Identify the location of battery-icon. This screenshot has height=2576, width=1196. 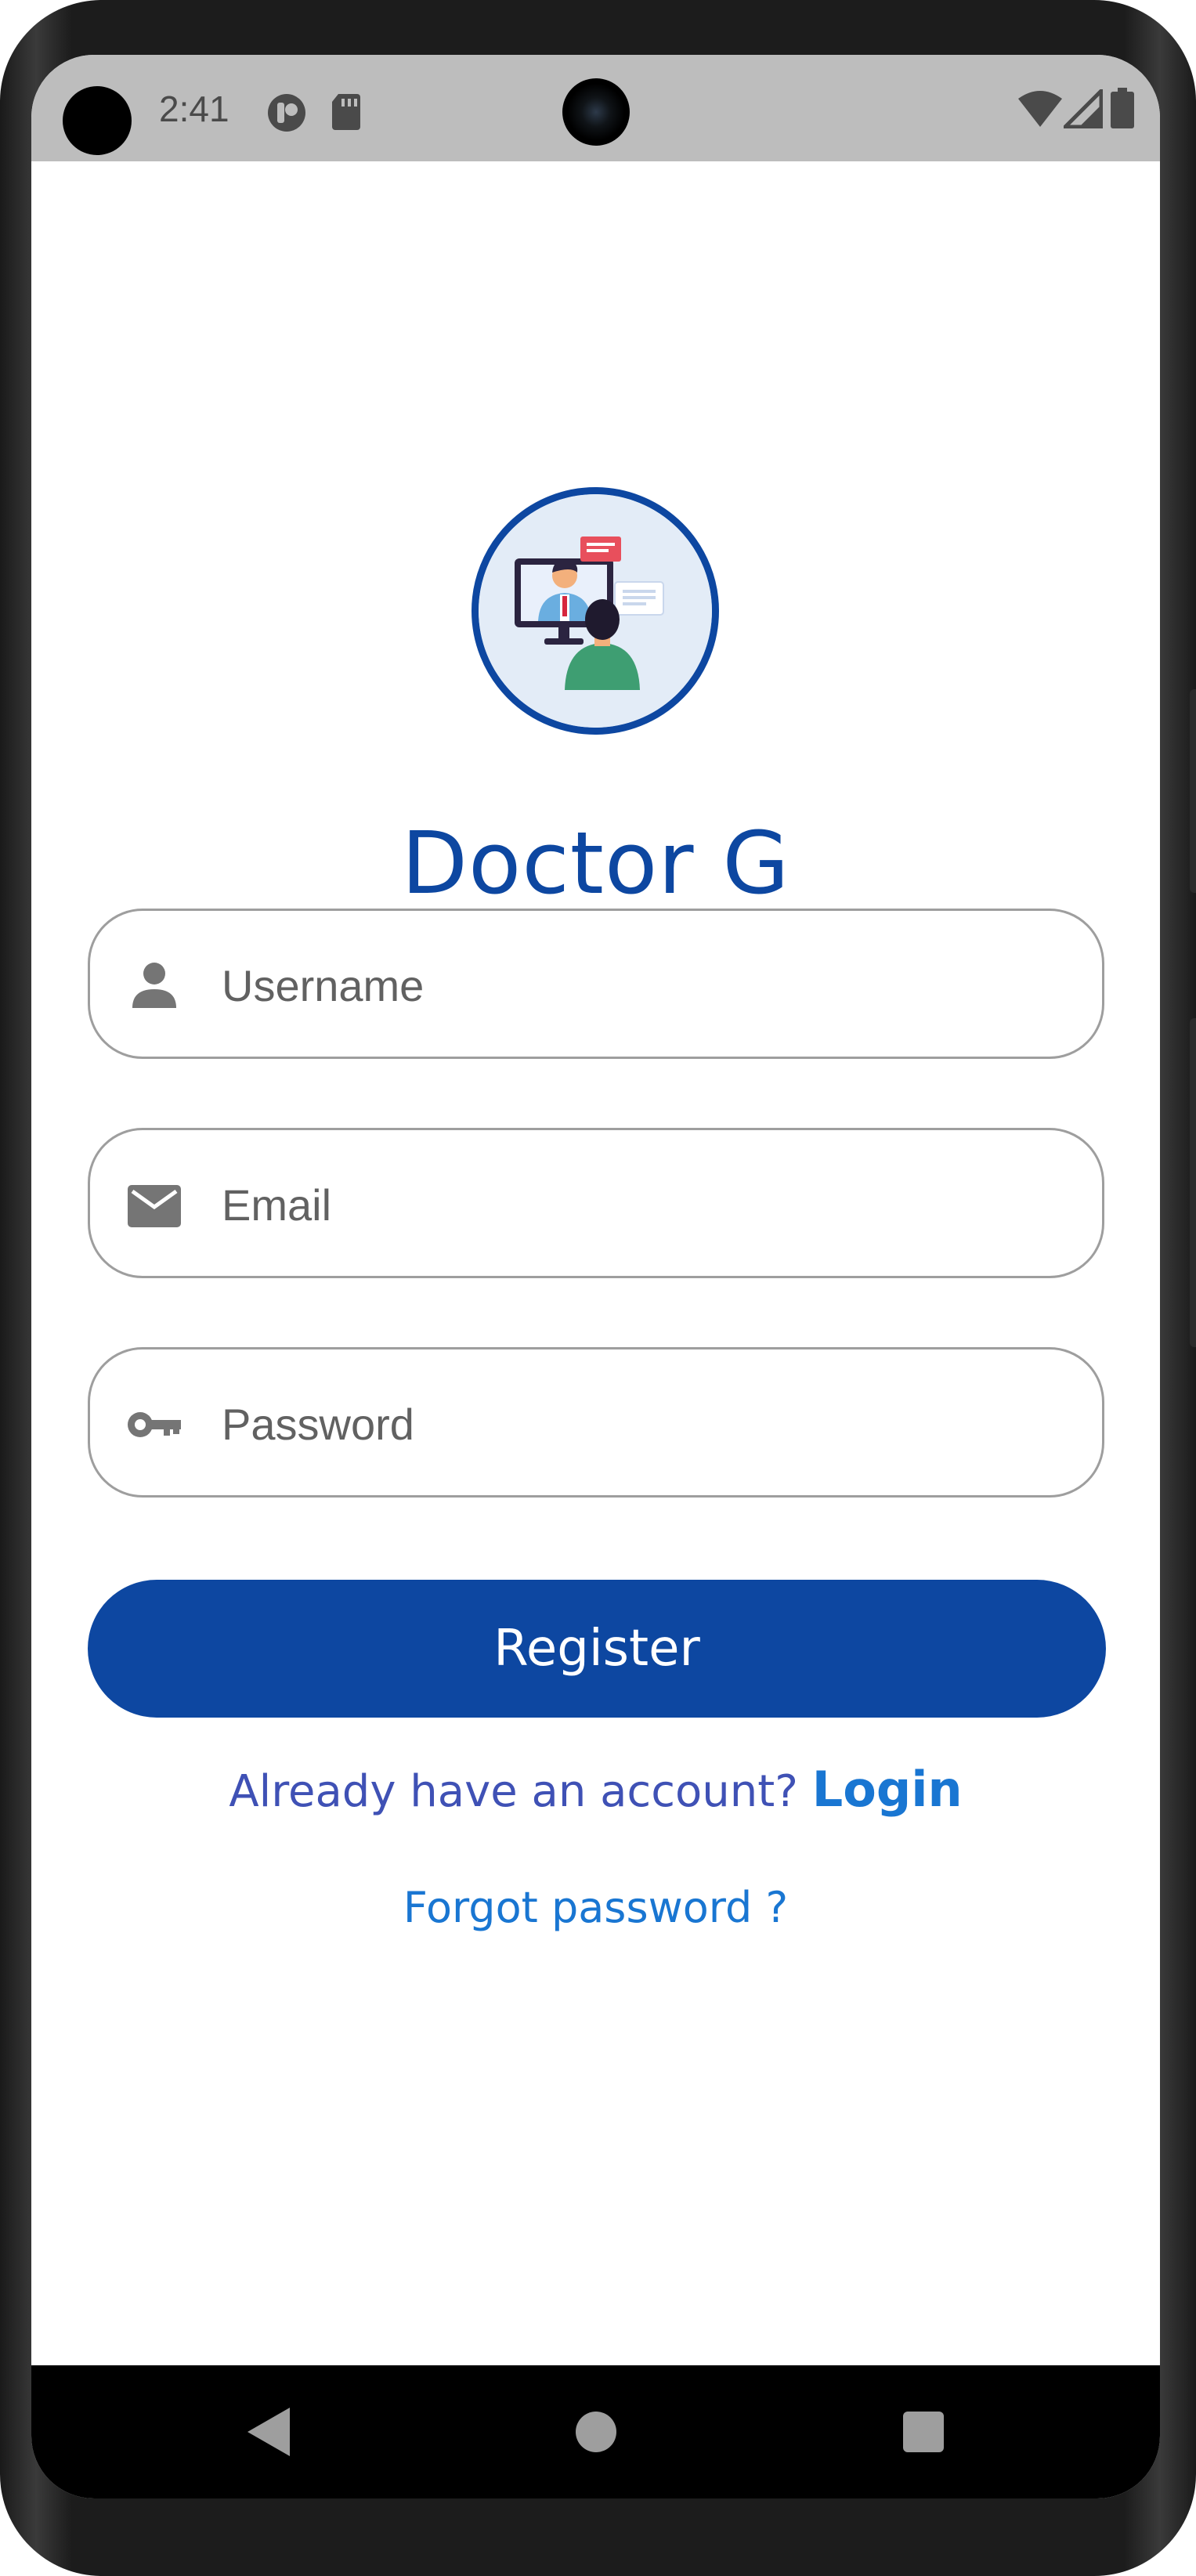
(1122, 110).